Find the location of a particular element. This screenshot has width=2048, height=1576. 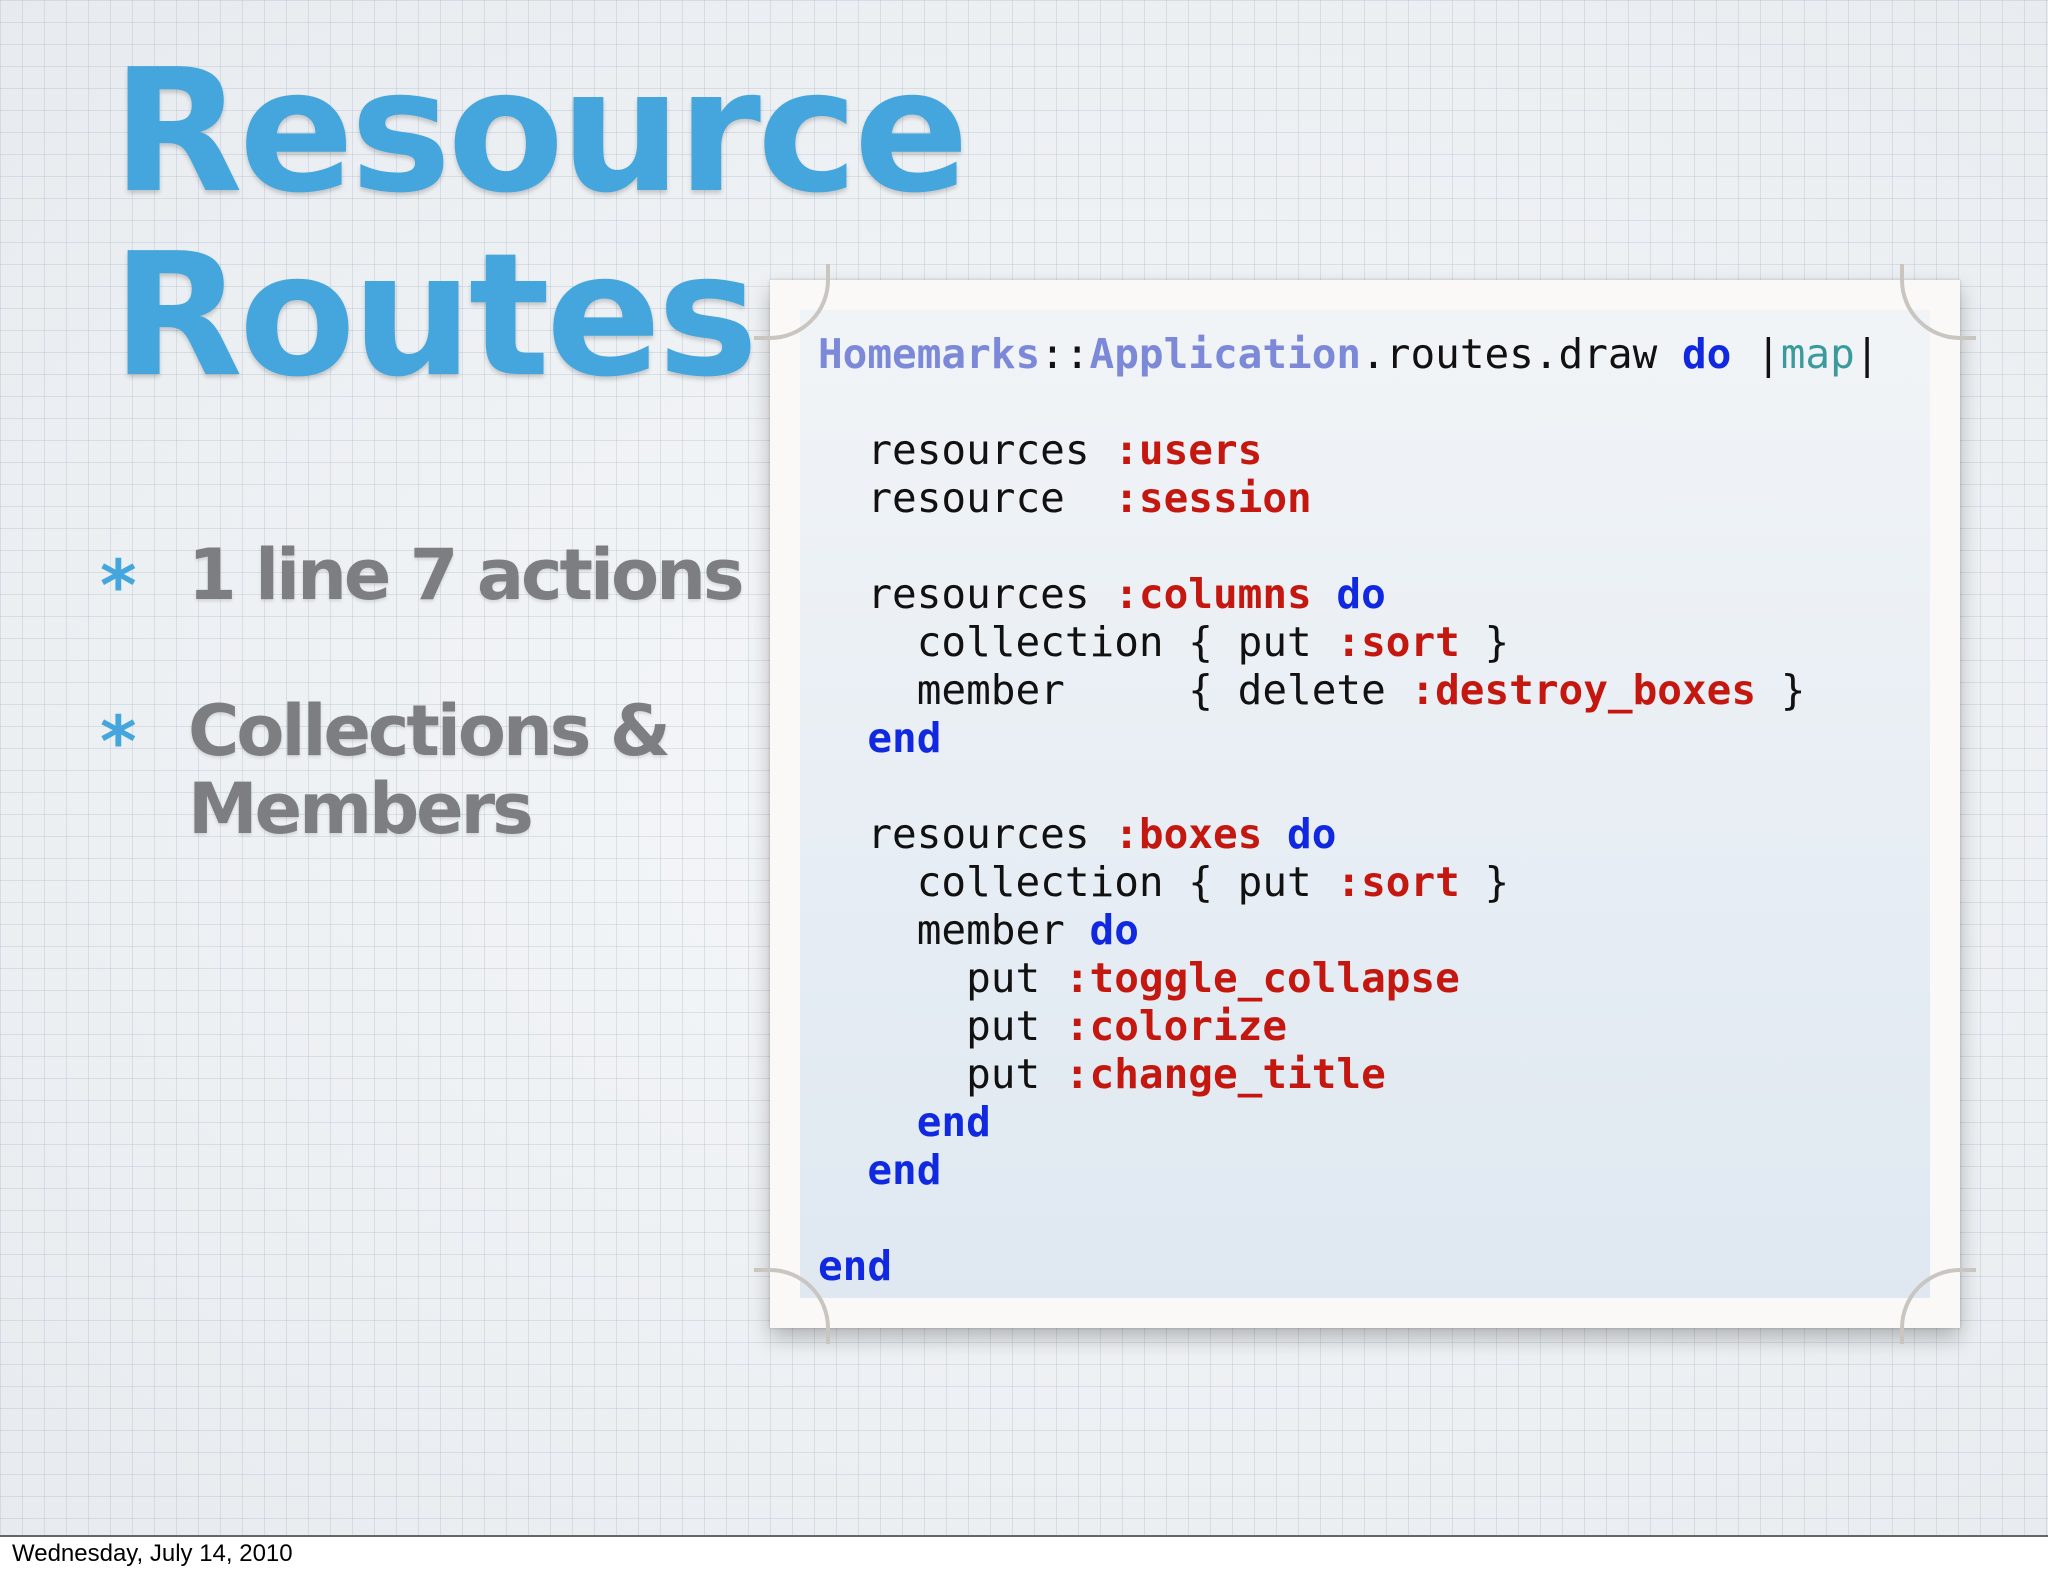

code-line: resources :columns do is located at coordinates (1348, 594).